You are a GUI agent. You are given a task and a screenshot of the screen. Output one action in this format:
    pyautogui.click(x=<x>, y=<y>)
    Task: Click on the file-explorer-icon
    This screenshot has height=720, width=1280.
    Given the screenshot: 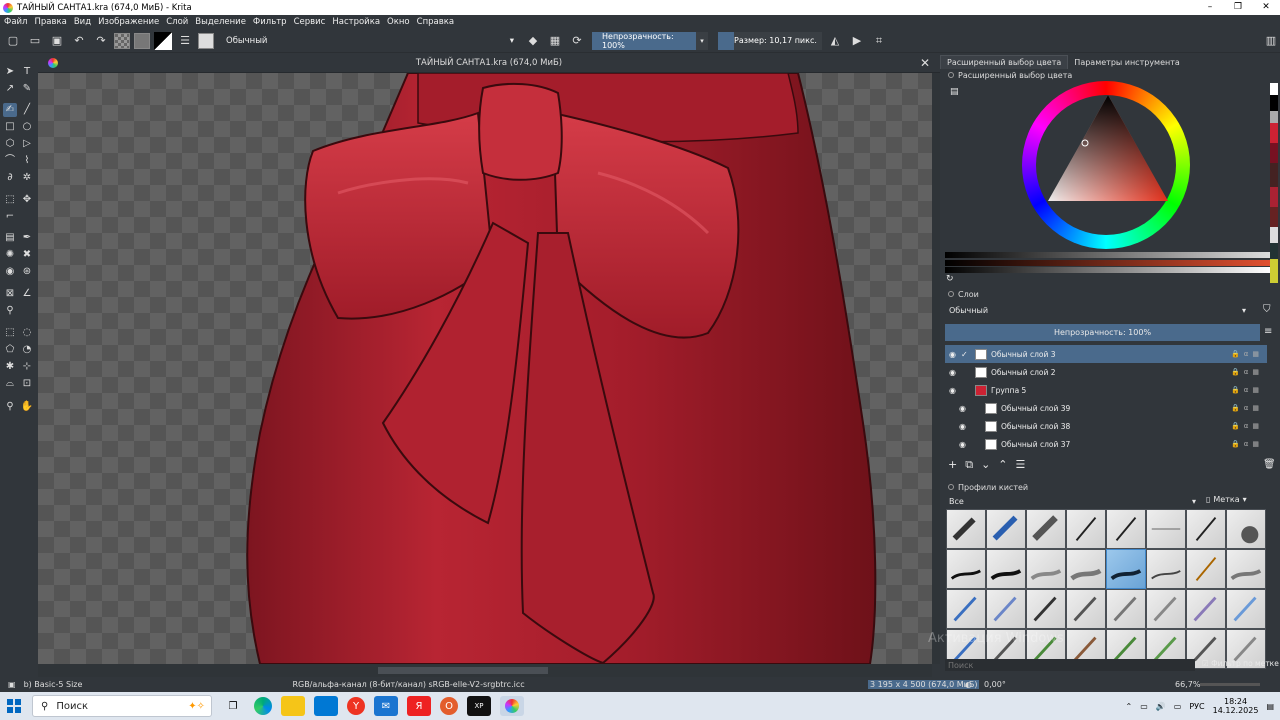 What is the action you would take?
    pyautogui.click(x=293, y=706)
    